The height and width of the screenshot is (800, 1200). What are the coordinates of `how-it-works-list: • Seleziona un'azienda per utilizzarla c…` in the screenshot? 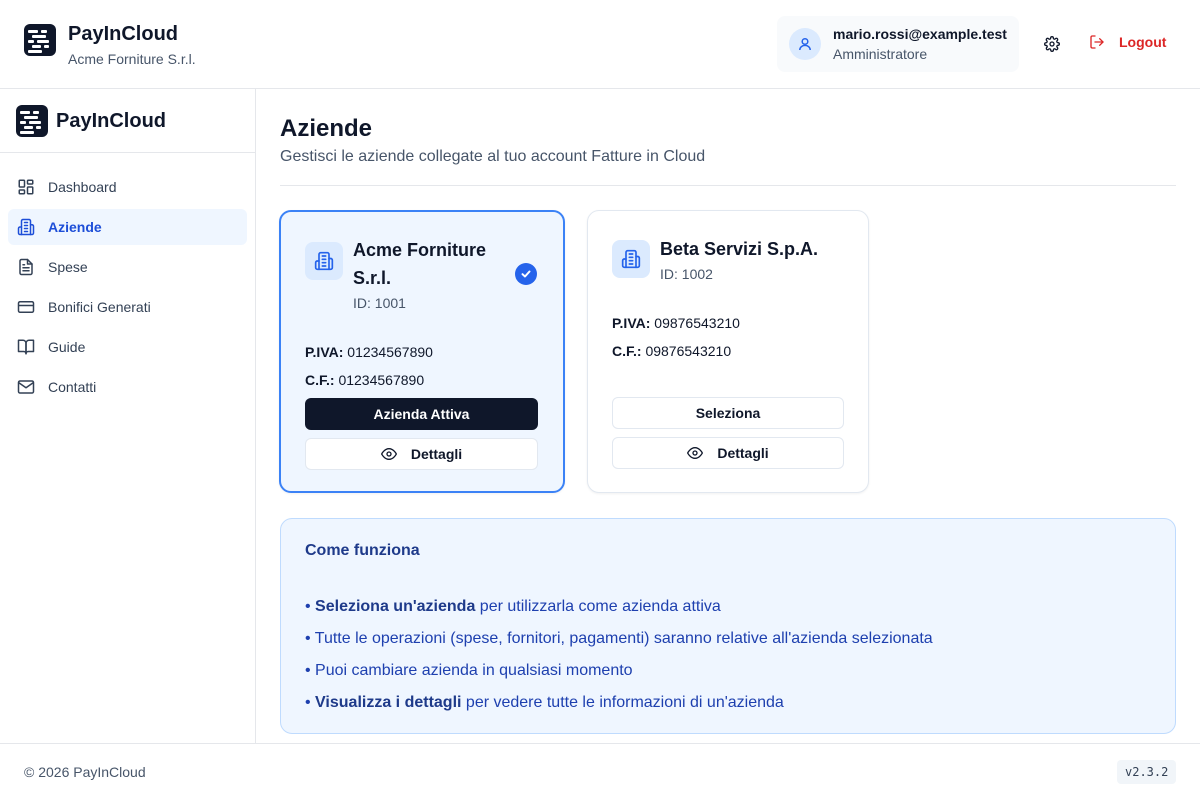 It's located at (619, 655).